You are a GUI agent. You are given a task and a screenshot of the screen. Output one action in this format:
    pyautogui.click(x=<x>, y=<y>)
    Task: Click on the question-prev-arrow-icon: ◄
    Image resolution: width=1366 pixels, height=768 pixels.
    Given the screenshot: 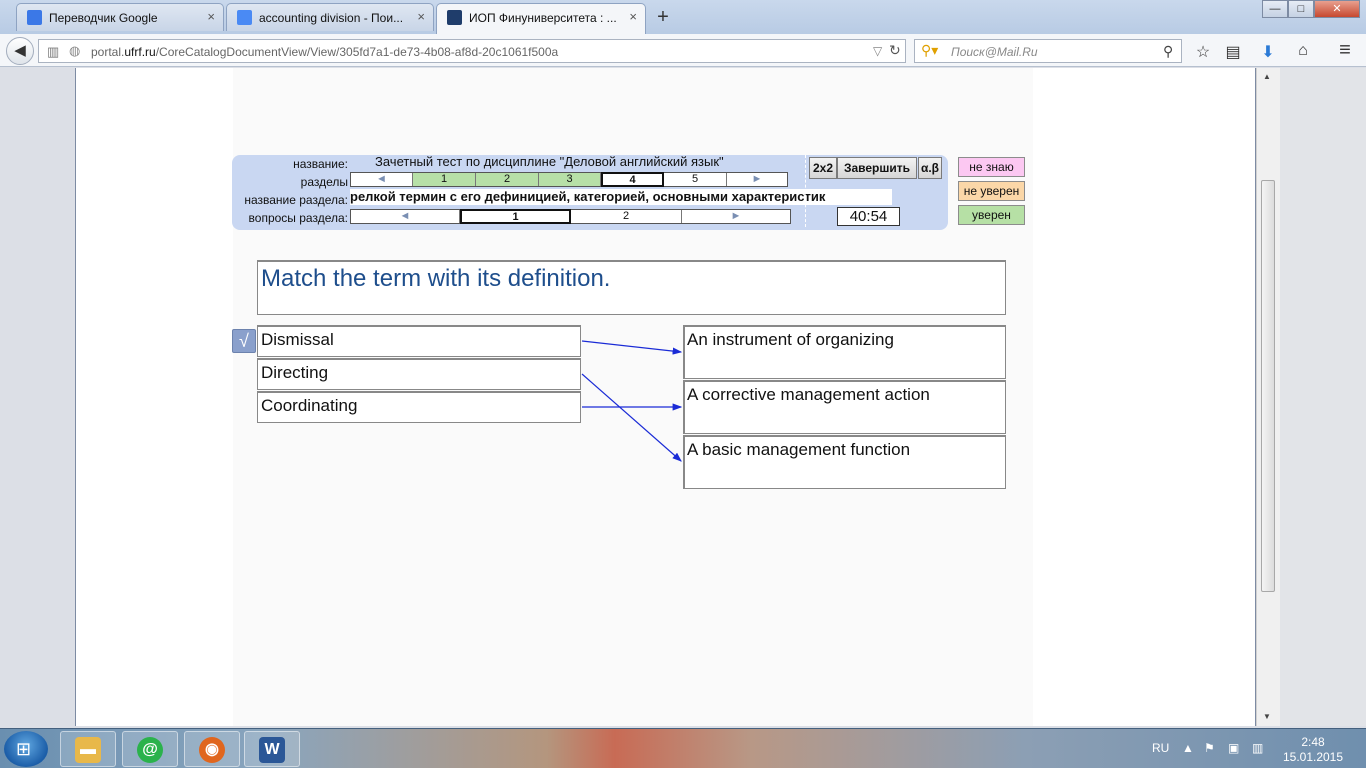 What is the action you would take?
    pyautogui.click(x=405, y=216)
    